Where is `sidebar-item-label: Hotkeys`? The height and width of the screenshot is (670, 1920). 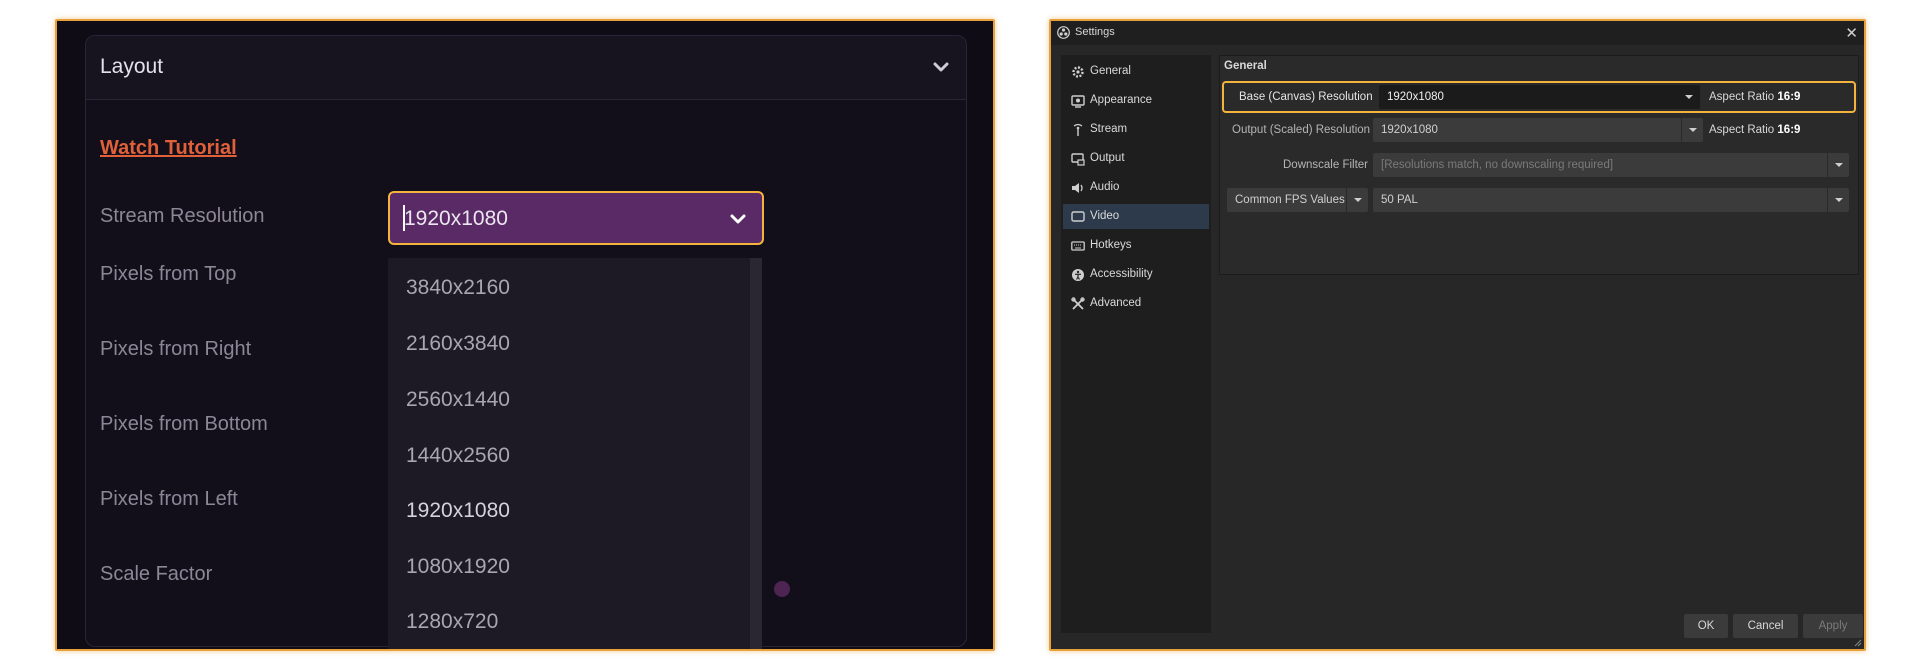
sidebar-item-label: Hotkeys is located at coordinates (1111, 245).